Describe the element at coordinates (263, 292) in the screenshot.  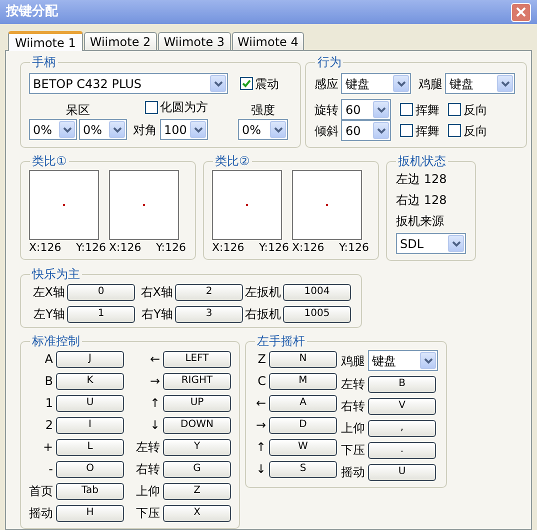
I see `field-label: 左扳机` at that location.